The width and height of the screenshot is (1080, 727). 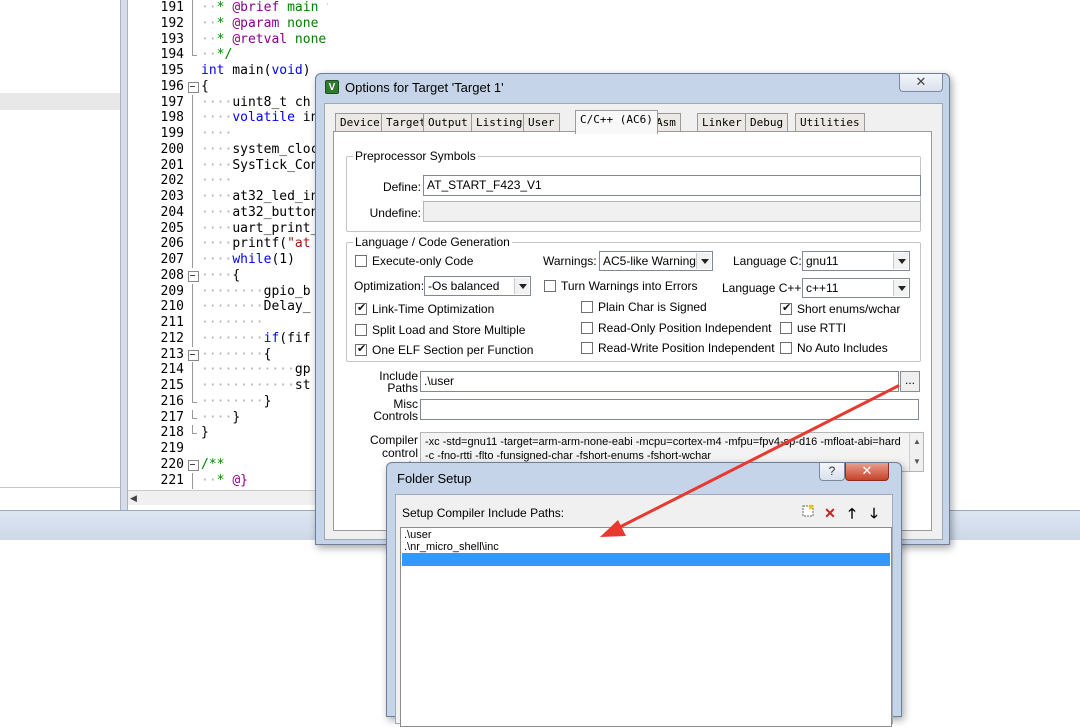 I want to click on tab-utilities: Utilities, so click(x=830, y=123).